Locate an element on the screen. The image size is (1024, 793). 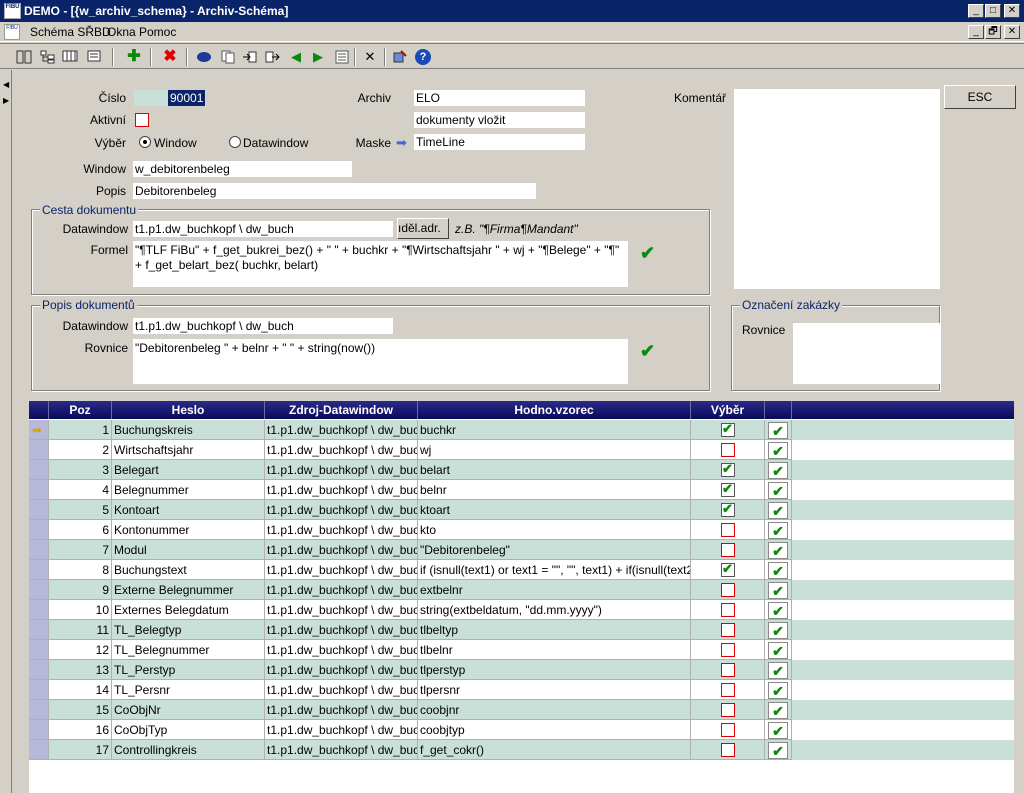
cell-heslo: TL_Perstyp is located at coordinates (188, 670).